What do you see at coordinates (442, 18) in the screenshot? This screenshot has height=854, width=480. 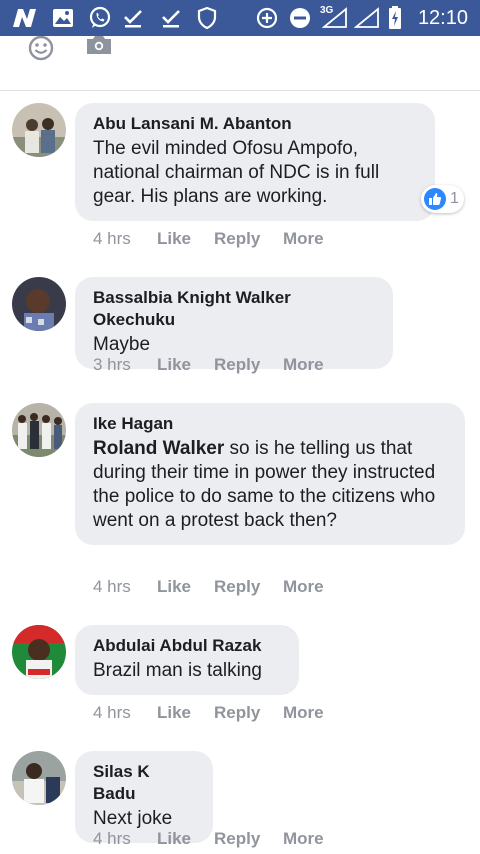 I see `clock: 12:10` at bounding box center [442, 18].